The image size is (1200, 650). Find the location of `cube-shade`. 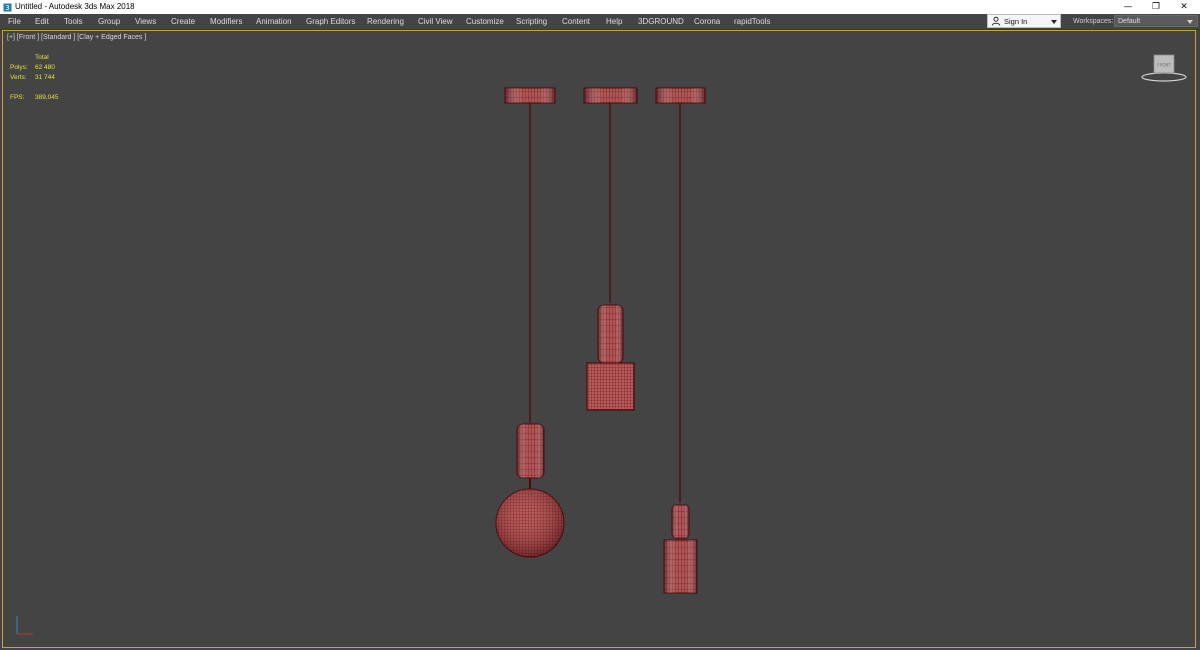

cube-shade is located at coordinates (610, 386).